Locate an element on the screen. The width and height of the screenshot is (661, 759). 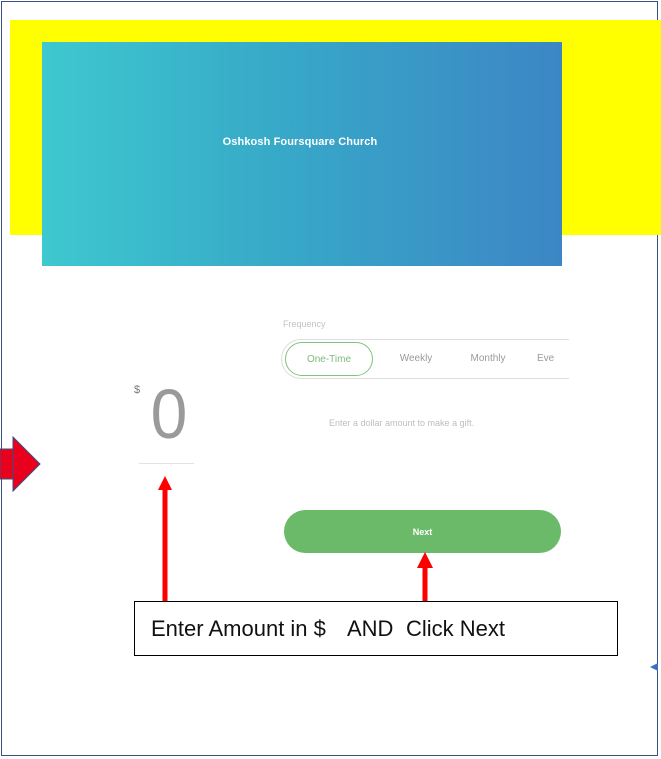
next-button: Next is located at coordinates (422, 531).